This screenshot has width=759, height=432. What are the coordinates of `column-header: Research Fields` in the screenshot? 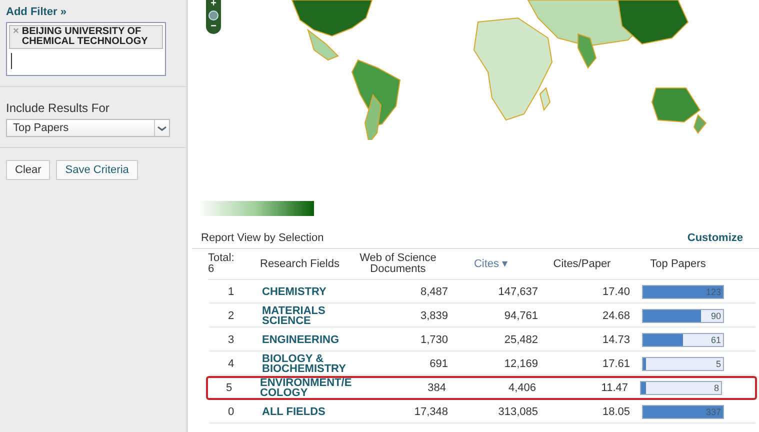 It's located at (299, 264).